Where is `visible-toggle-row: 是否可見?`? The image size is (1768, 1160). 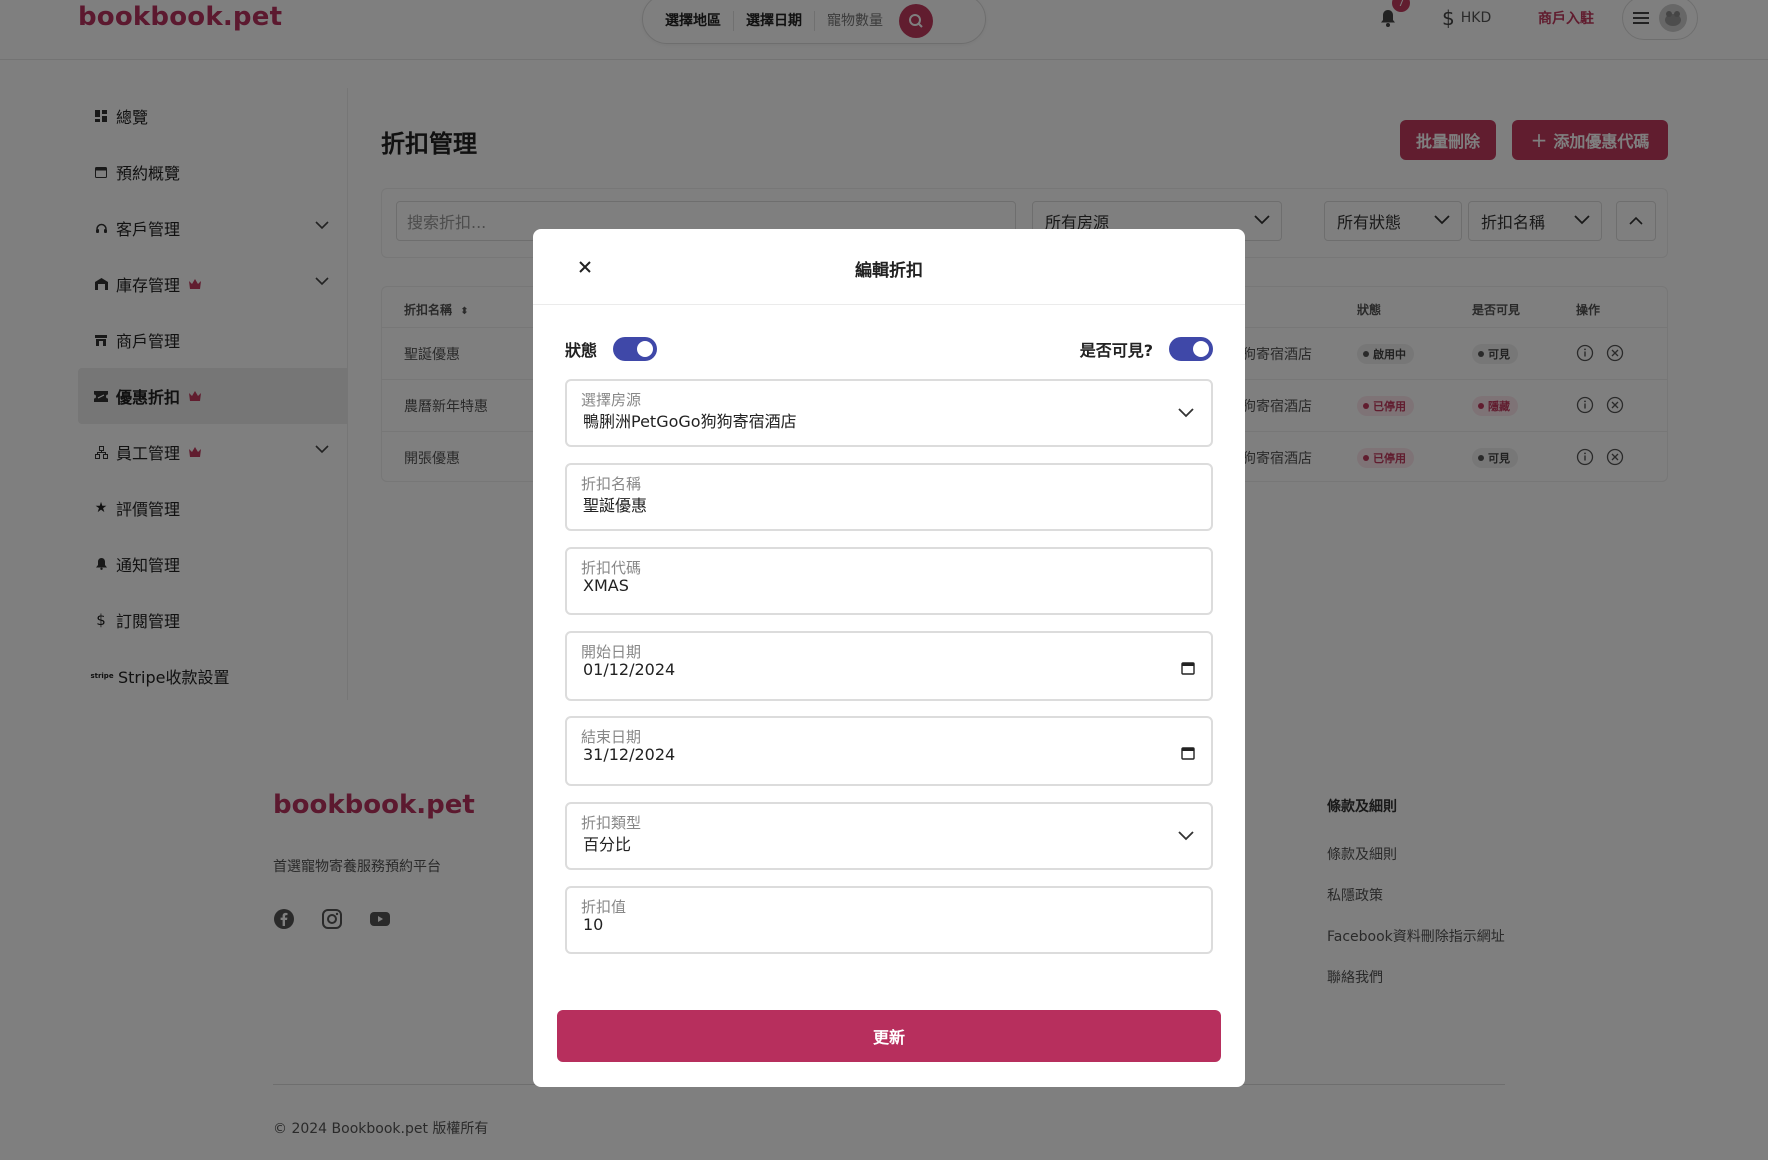
visible-toggle-row: 是否可見? is located at coordinates (1146, 349).